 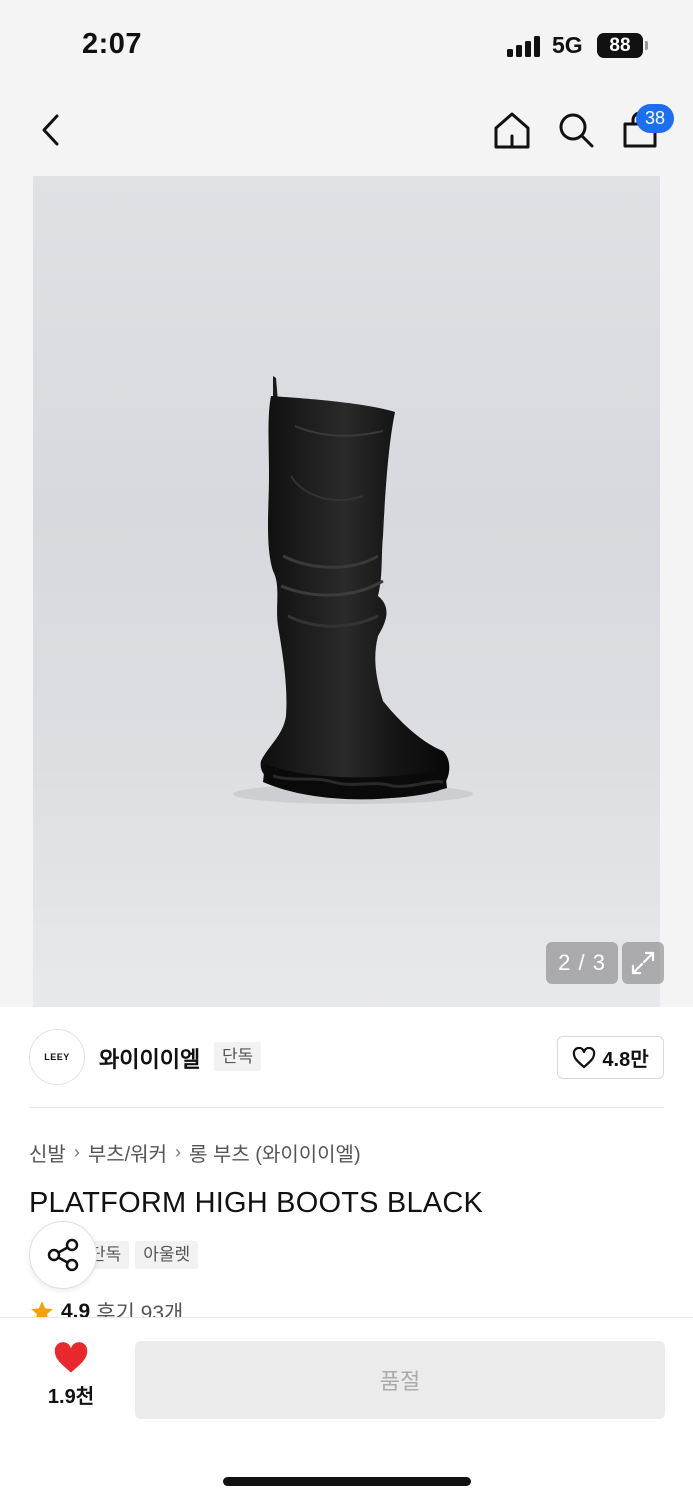 I want to click on soldout-button: 품절, so click(x=400, y=1380).